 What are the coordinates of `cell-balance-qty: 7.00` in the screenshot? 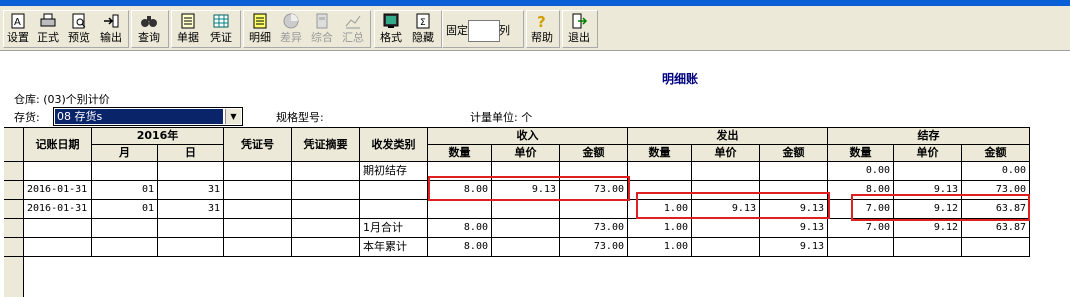 It's located at (861, 228).